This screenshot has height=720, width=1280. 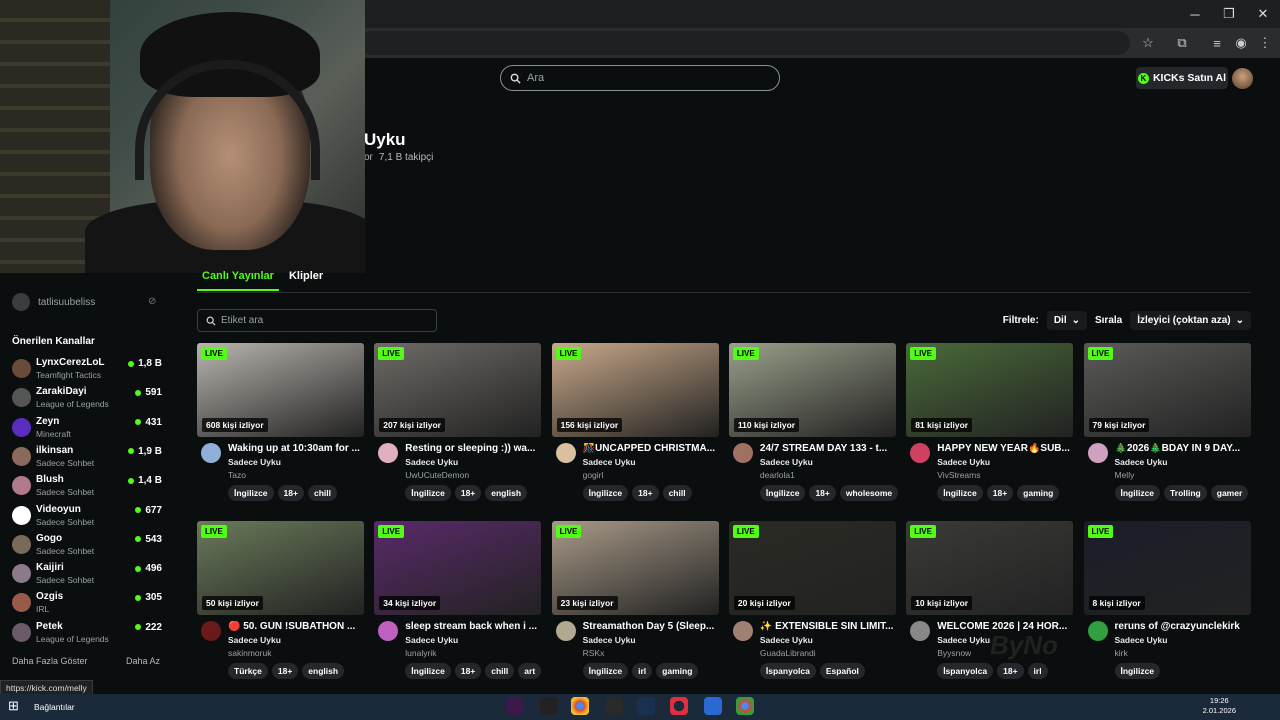 What do you see at coordinates (990, 568) in the screenshot?
I see `stream-thumbnail: LIVE 10 kişi izliyor` at bounding box center [990, 568].